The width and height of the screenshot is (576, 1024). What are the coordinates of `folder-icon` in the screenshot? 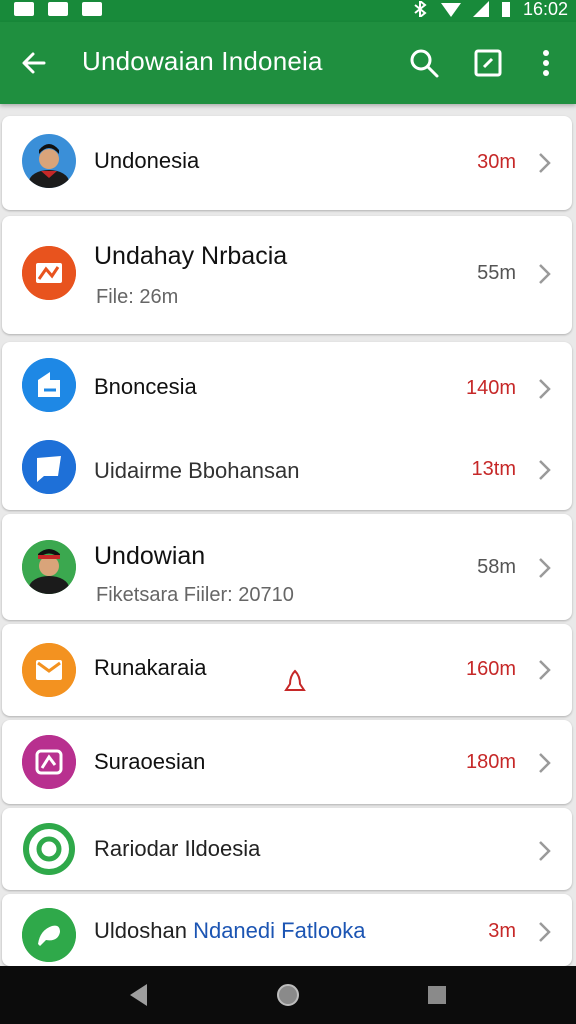 It's located at (92, 9).